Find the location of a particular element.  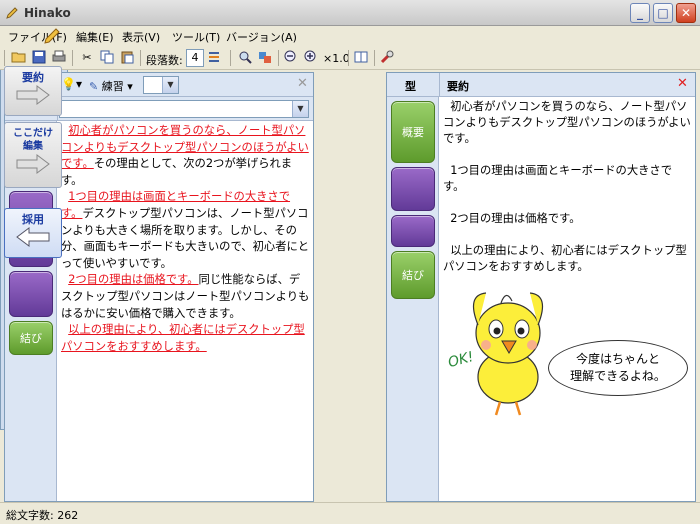

speech-bubble: 今度はちゃんと 理解できるよね。 is located at coordinates (618, 368).